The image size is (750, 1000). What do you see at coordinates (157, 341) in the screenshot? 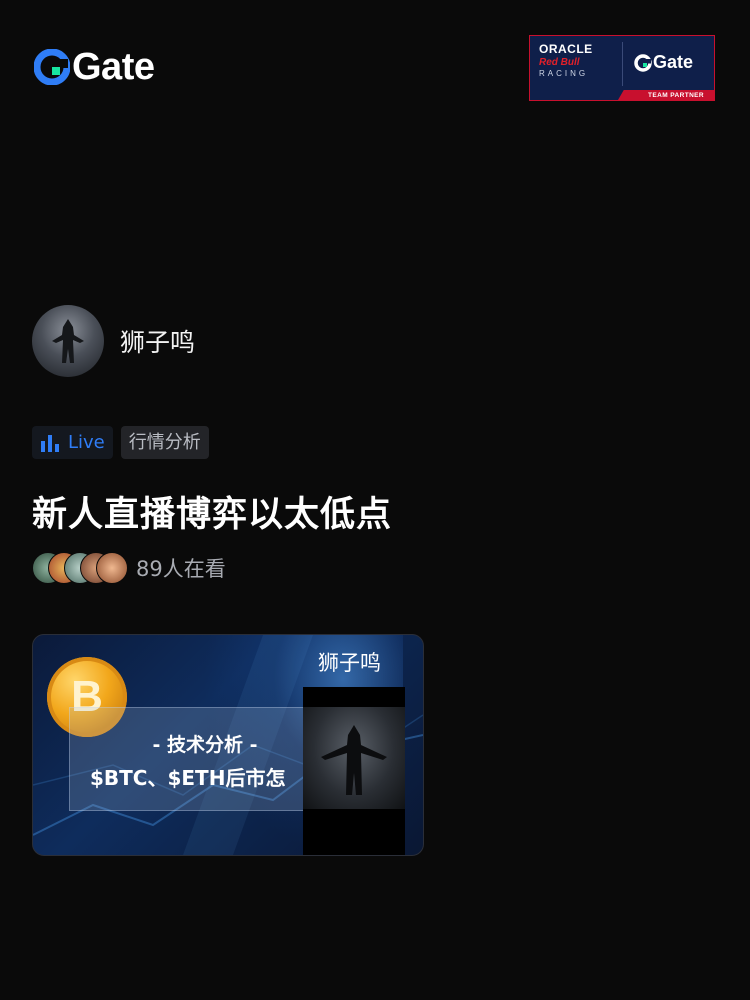
I see `host-name: 狮子鸣` at bounding box center [157, 341].